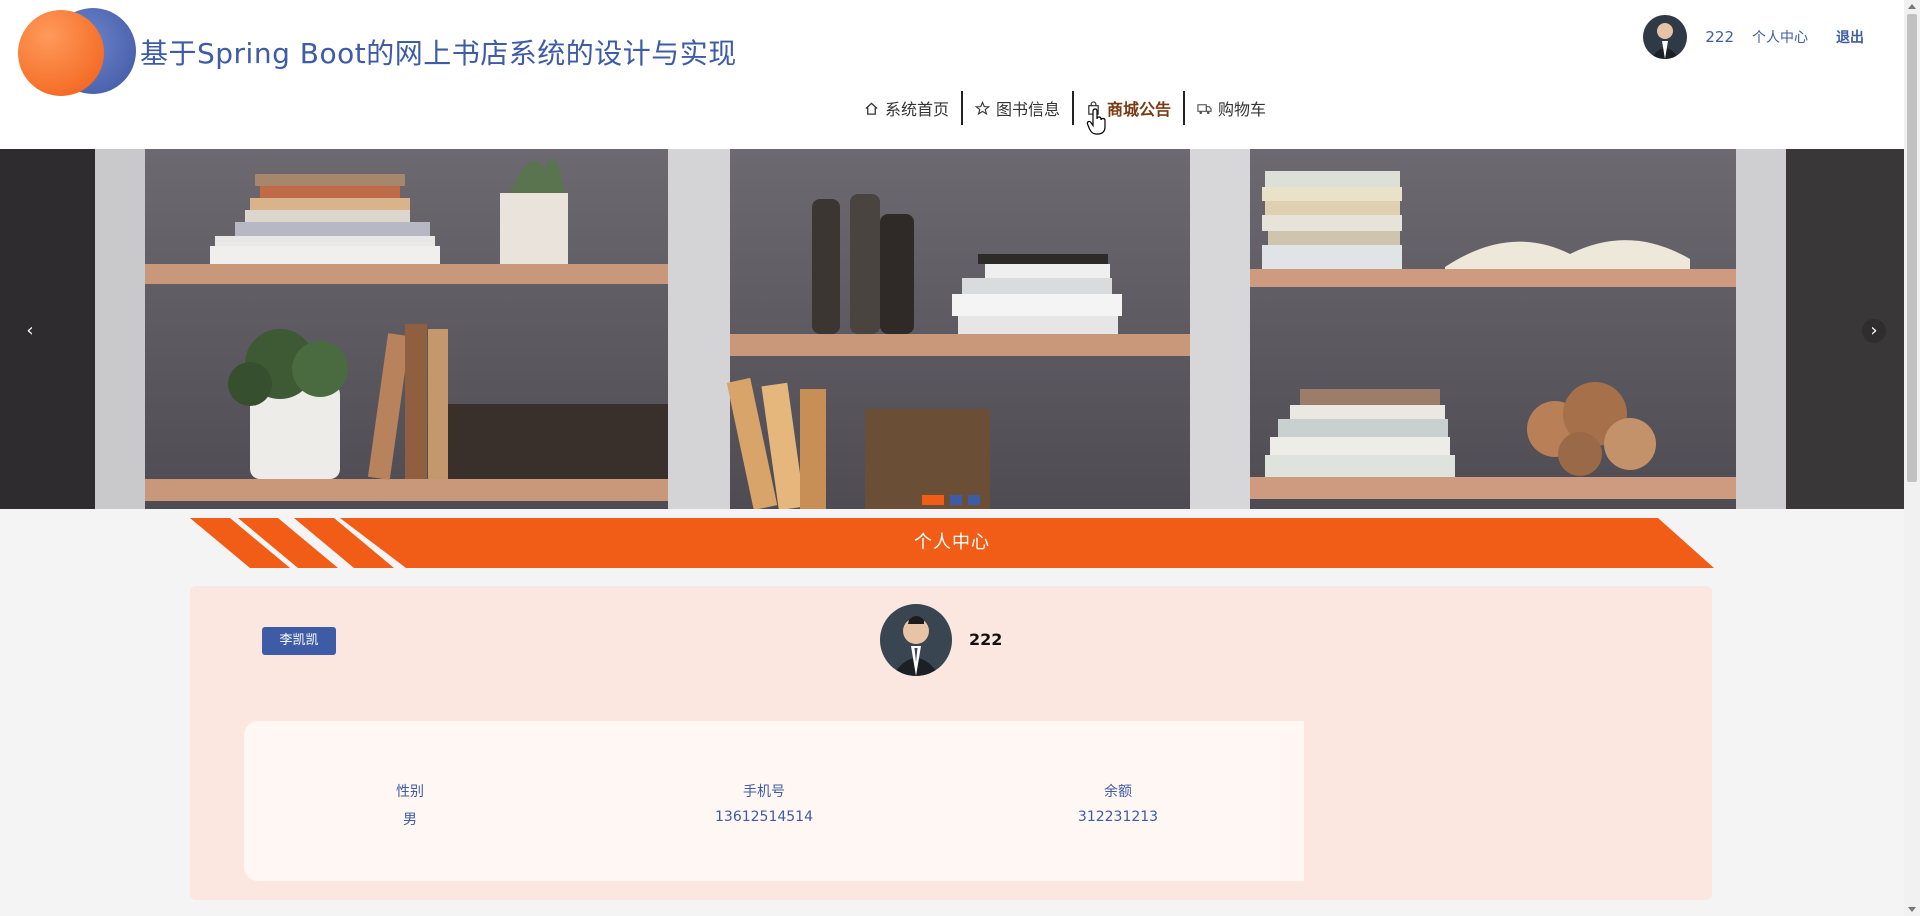  I want to click on home-icon, so click(871, 108).